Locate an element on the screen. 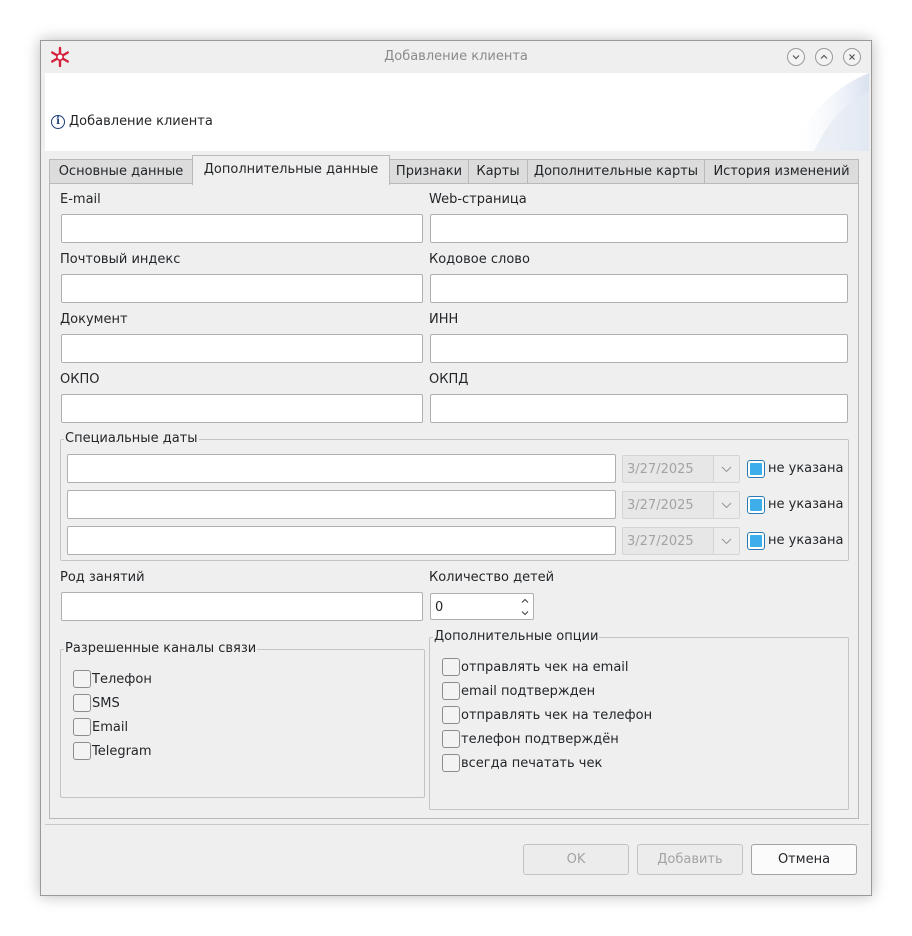 This screenshot has width=912, height=936. tab-additional-cards: Дополнительные карты is located at coordinates (616, 171).